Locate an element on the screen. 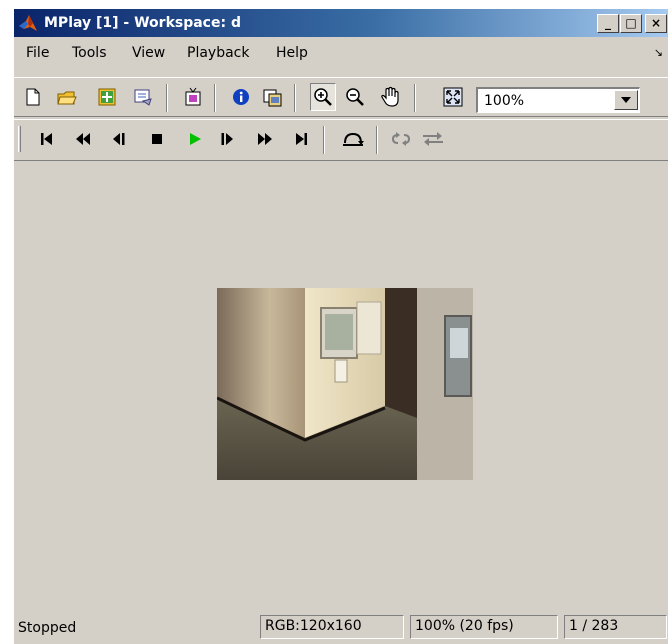  info-icon is located at coordinates (241, 97).